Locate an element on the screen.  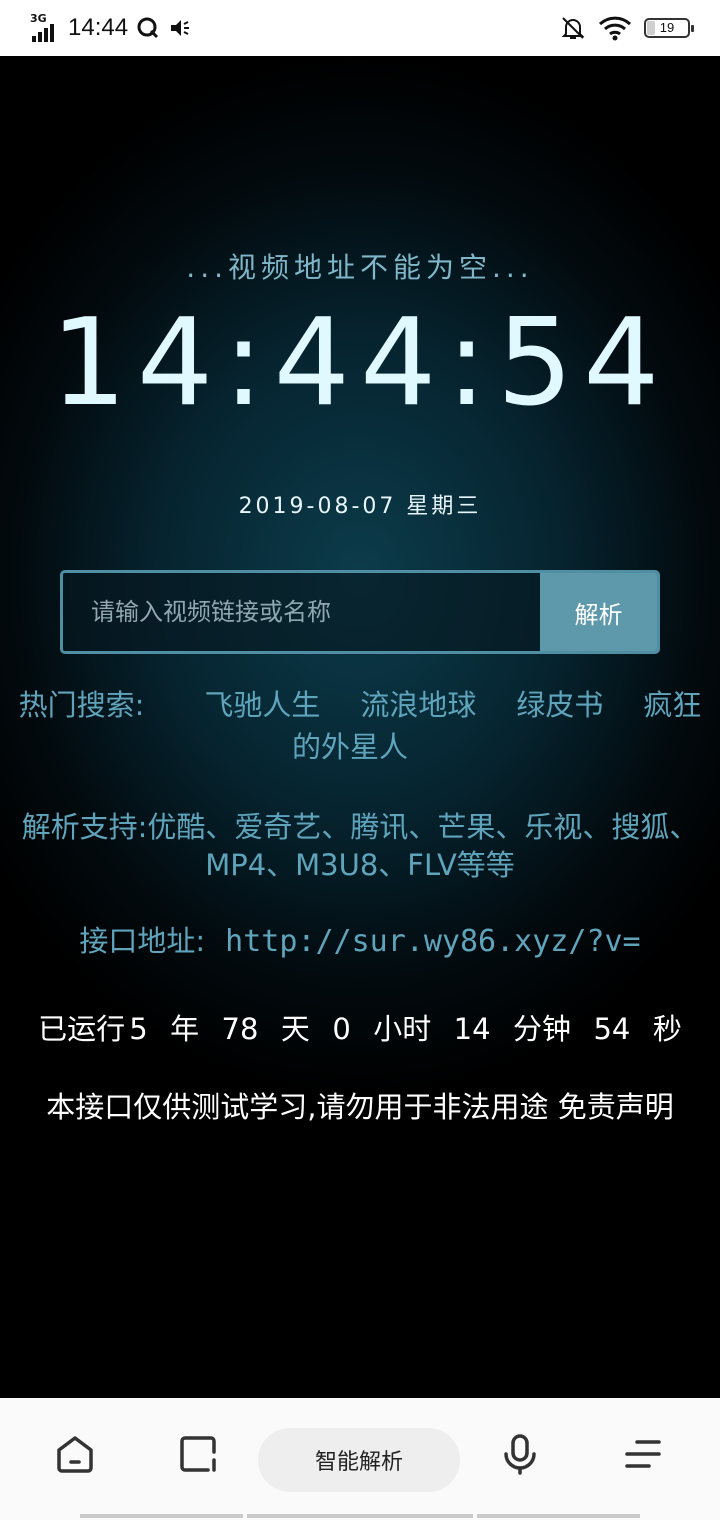
menu-icon is located at coordinates (643, 1454).